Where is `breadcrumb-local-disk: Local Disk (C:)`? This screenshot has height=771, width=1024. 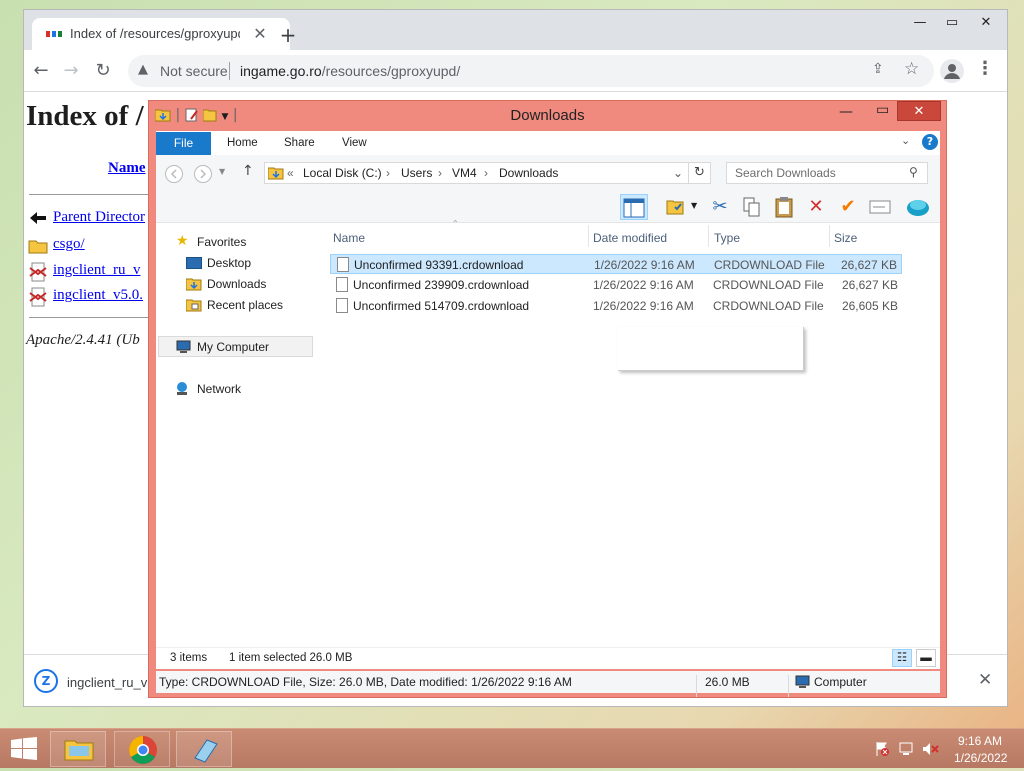 breadcrumb-local-disk: Local Disk (C:) is located at coordinates (342, 173).